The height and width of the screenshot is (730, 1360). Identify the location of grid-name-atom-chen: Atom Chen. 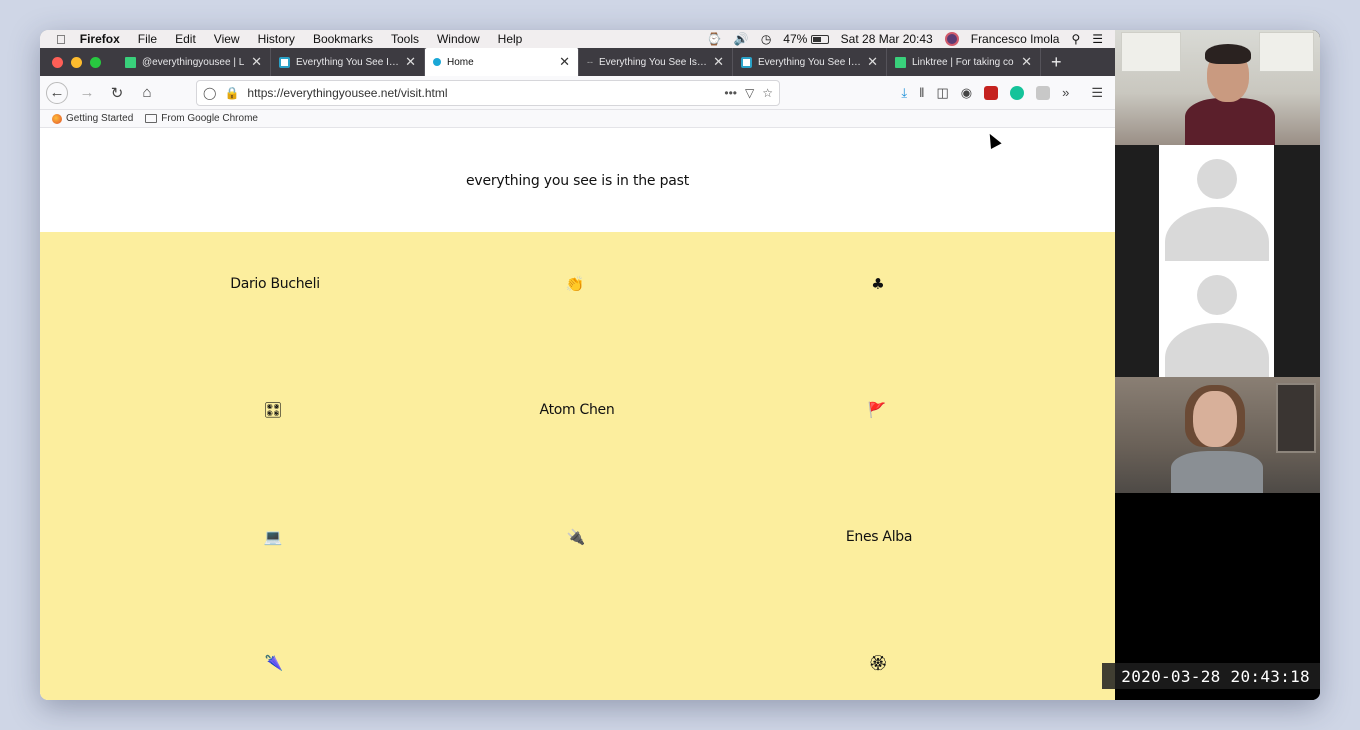
(577, 410).